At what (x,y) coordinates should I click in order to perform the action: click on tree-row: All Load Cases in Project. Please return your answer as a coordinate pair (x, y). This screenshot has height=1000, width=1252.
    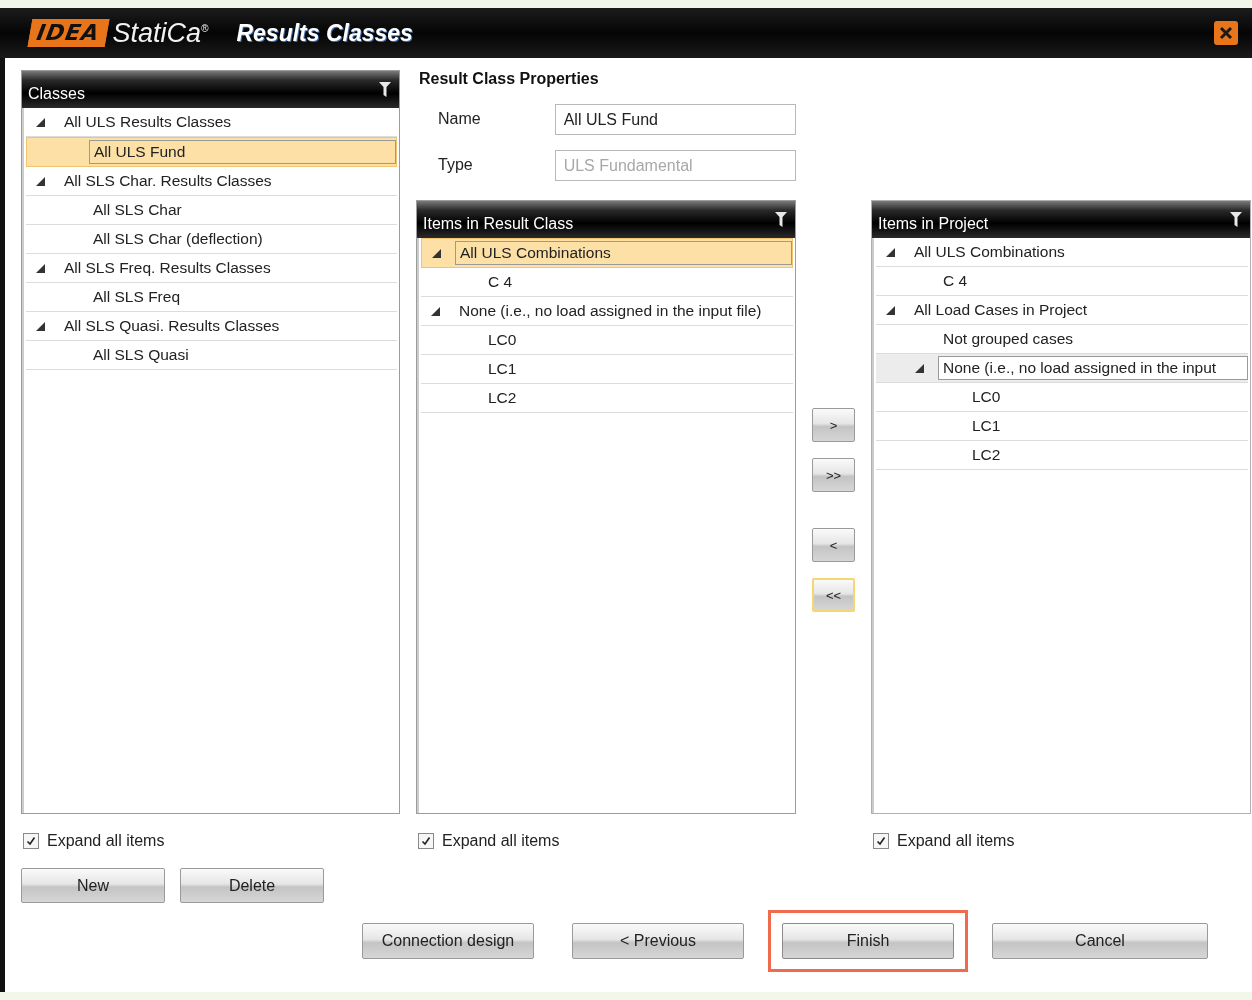
    Looking at the image, I should click on (1062, 310).